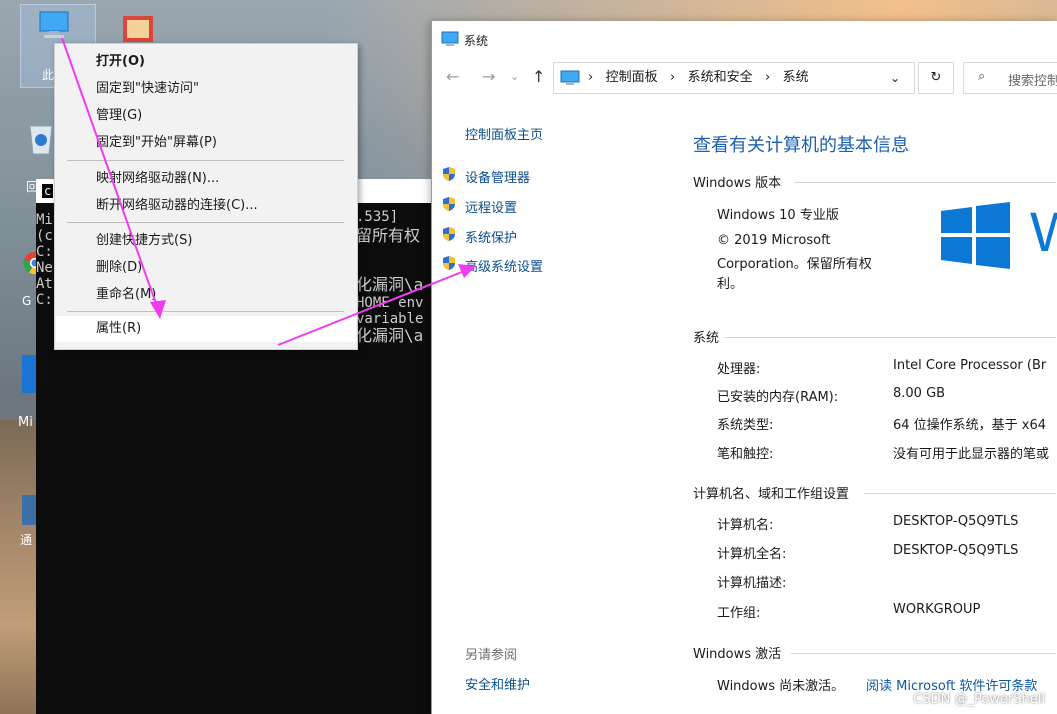 This screenshot has width=1057, height=714. What do you see at coordinates (377, 217) in the screenshot?
I see `cmd-line: .535]` at bounding box center [377, 217].